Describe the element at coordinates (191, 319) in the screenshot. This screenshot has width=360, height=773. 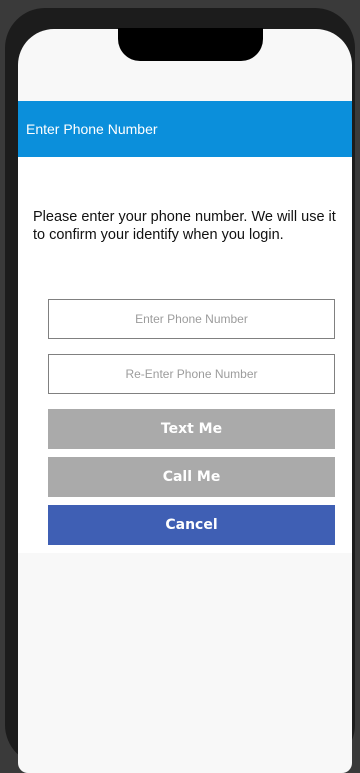
I see `phone-number-input` at that location.